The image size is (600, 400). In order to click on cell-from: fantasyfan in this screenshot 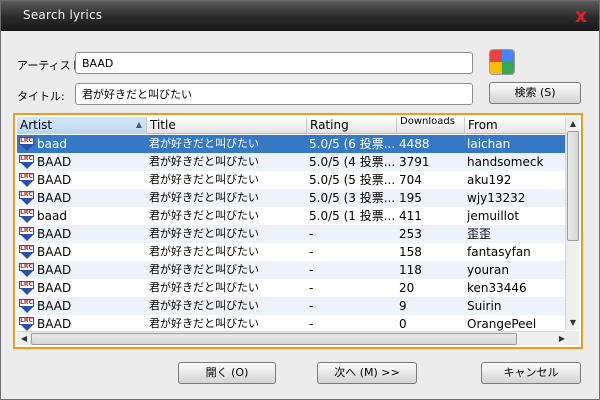, I will do `click(499, 252)`.